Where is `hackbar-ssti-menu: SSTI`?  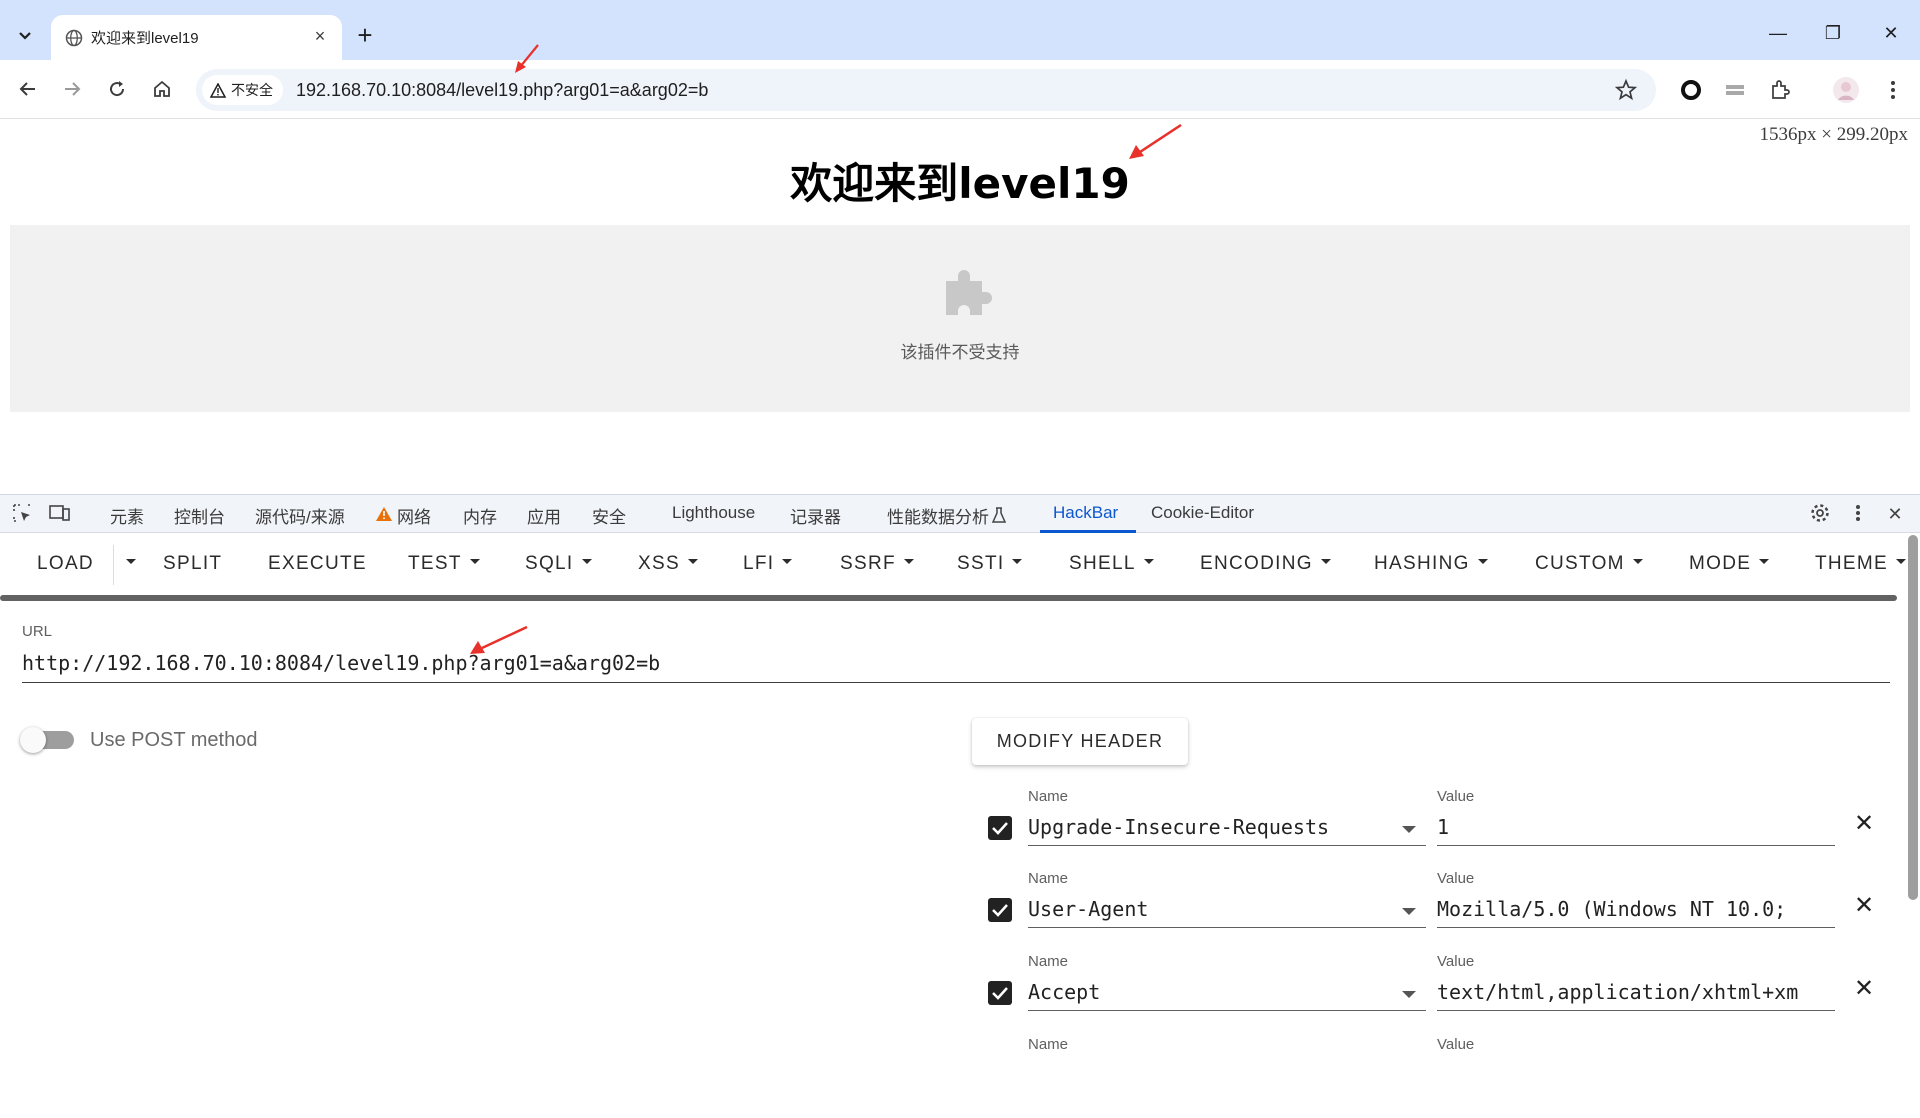 hackbar-ssti-menu: SSTI is located at coordinates (990, 564).